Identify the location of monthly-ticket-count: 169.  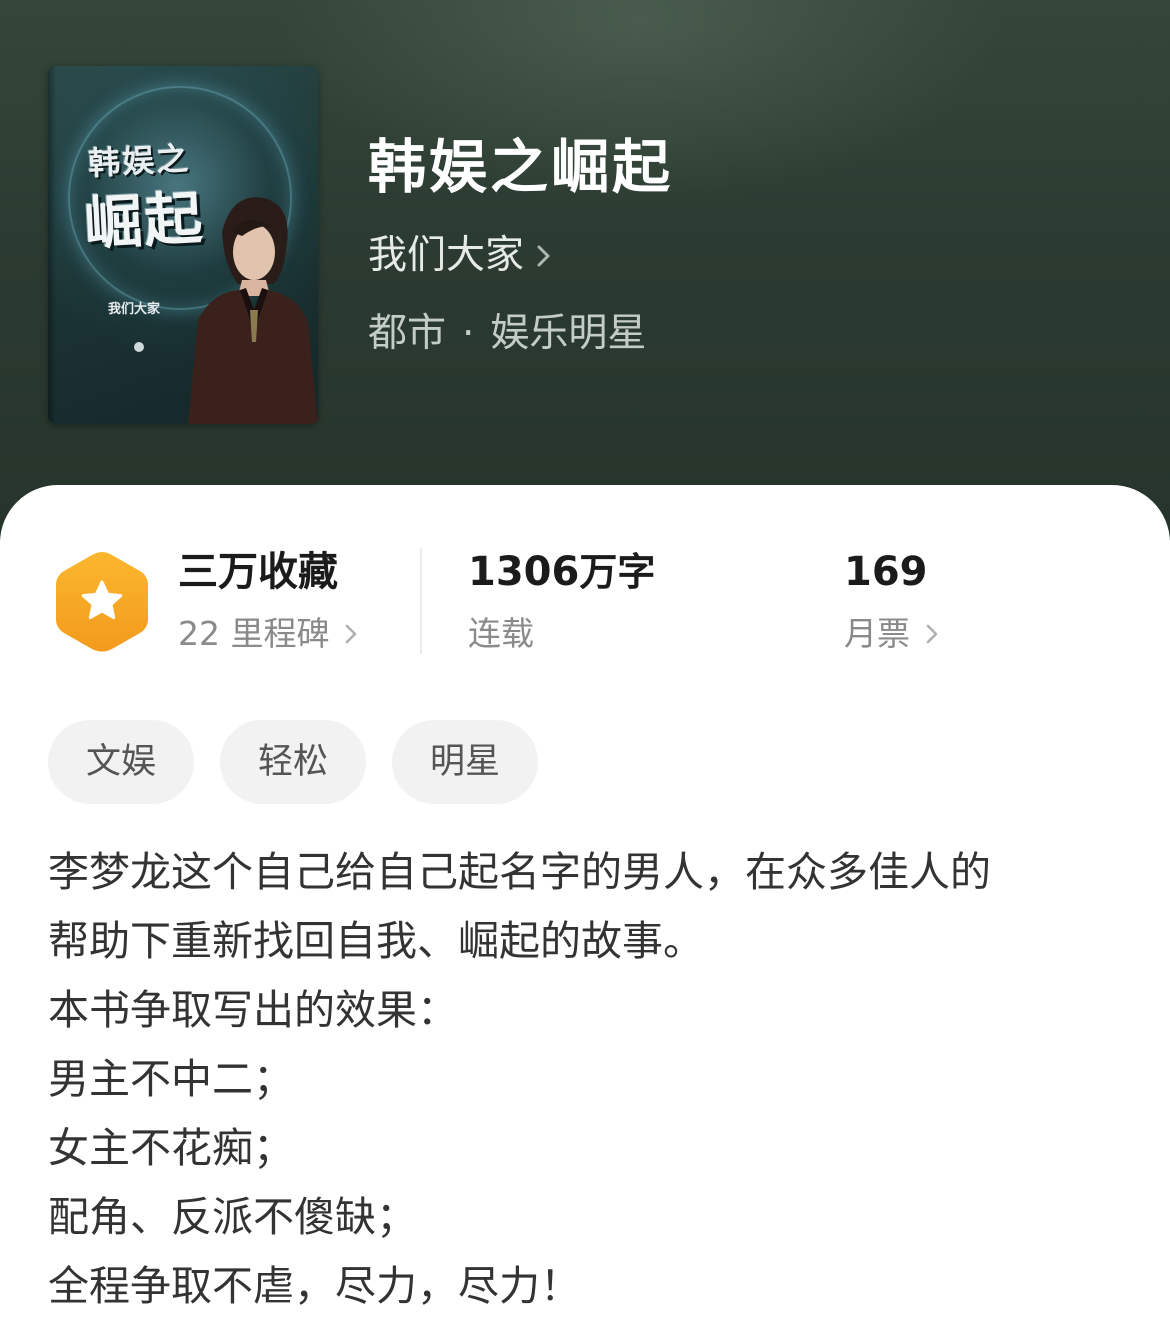
(886, 572).